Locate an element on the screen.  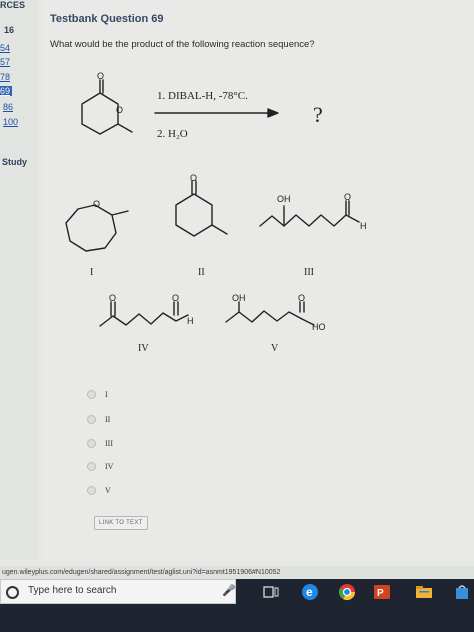
svg-text: P is located at coordinates (380, 593).